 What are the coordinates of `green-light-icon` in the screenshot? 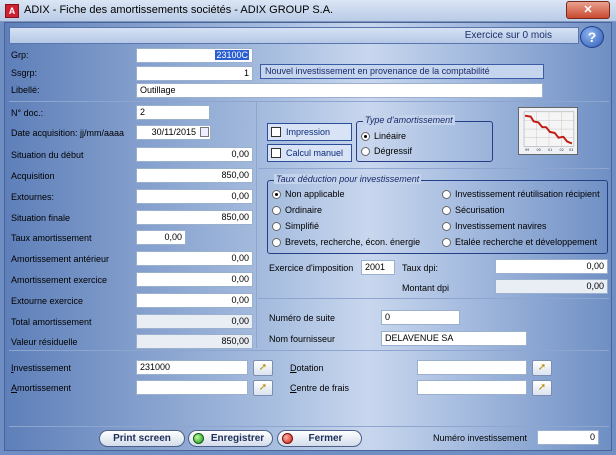 It's located at (198, 438).